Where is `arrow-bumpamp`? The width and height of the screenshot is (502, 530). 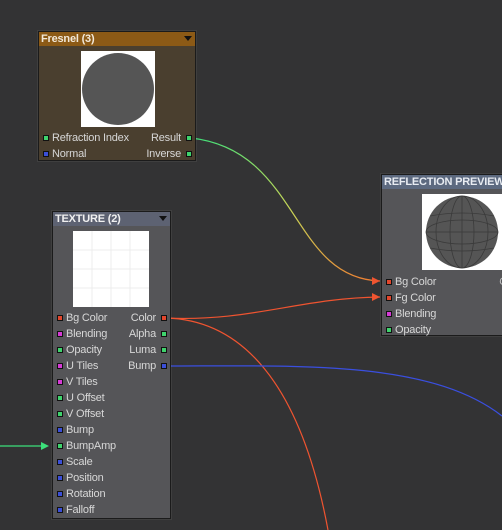
arrow-bumpamp is located at coordinates (45, 446).